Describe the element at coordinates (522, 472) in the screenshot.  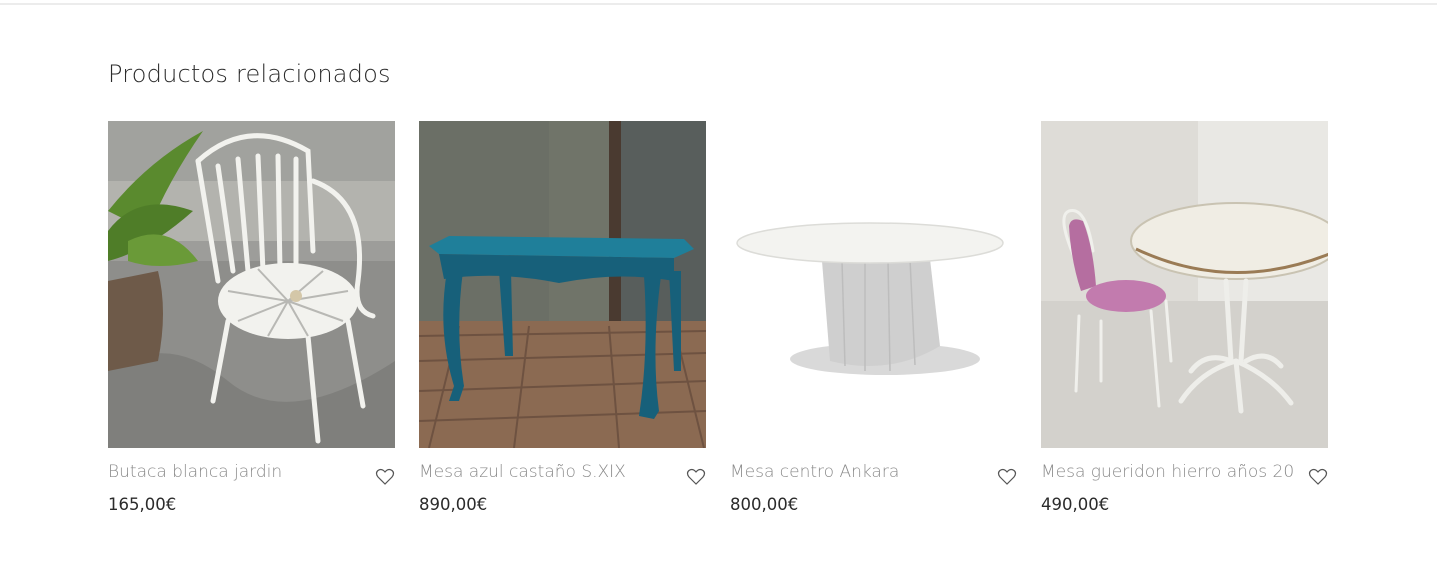
I see `product-name: Mesa azul castaño S.XIX` at that location.